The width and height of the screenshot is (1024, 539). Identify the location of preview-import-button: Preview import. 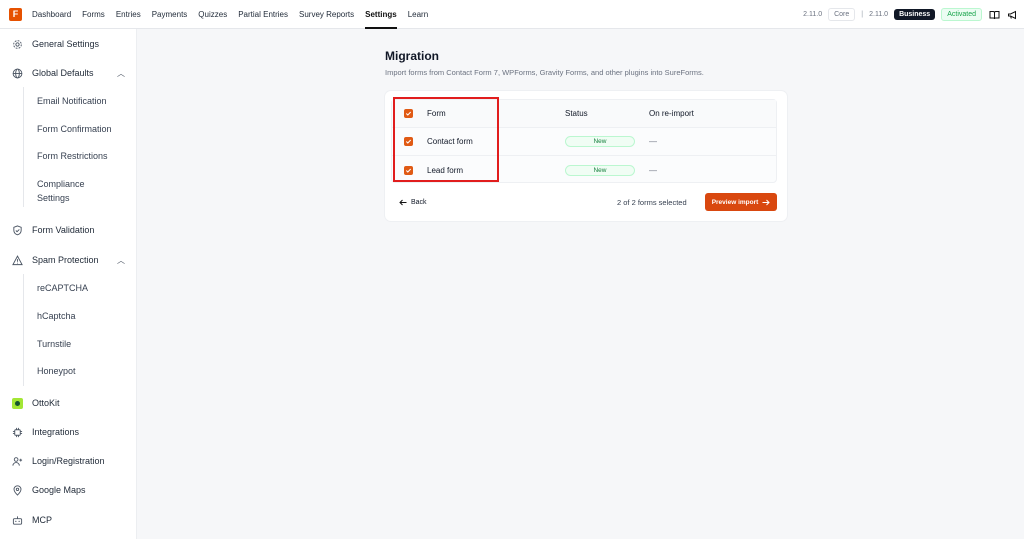
(741, 202).